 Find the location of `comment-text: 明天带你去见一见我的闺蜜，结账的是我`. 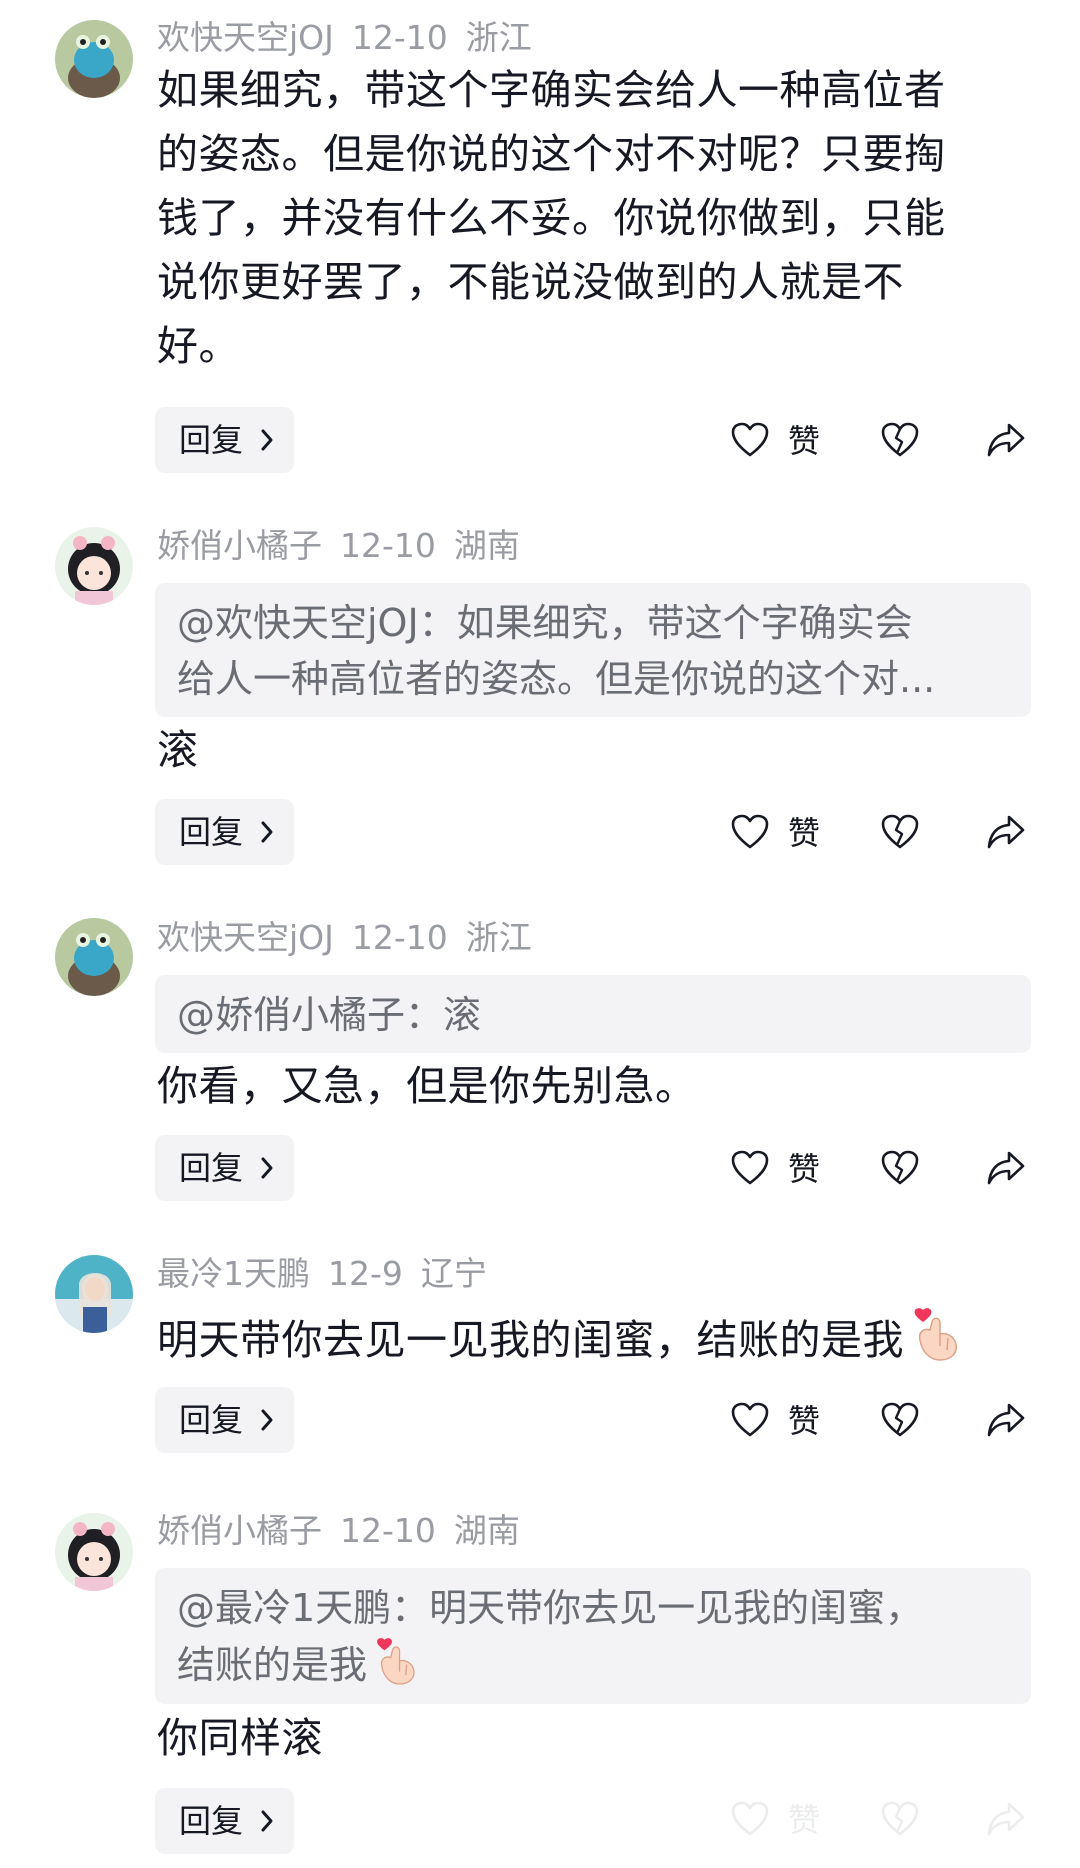

comment-text: 明天带你去见一见我的闺蜜，结账的是我 is located at coordinates (597, 1339).